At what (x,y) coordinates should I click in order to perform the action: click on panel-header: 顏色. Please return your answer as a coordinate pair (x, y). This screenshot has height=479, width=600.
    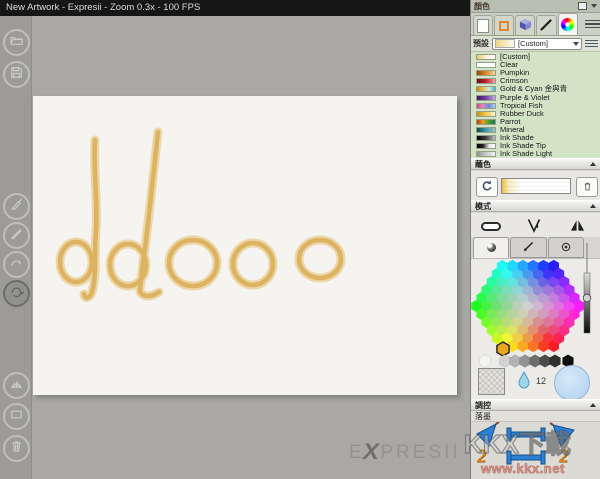
    Looking at the image, I should click on (535, 6).